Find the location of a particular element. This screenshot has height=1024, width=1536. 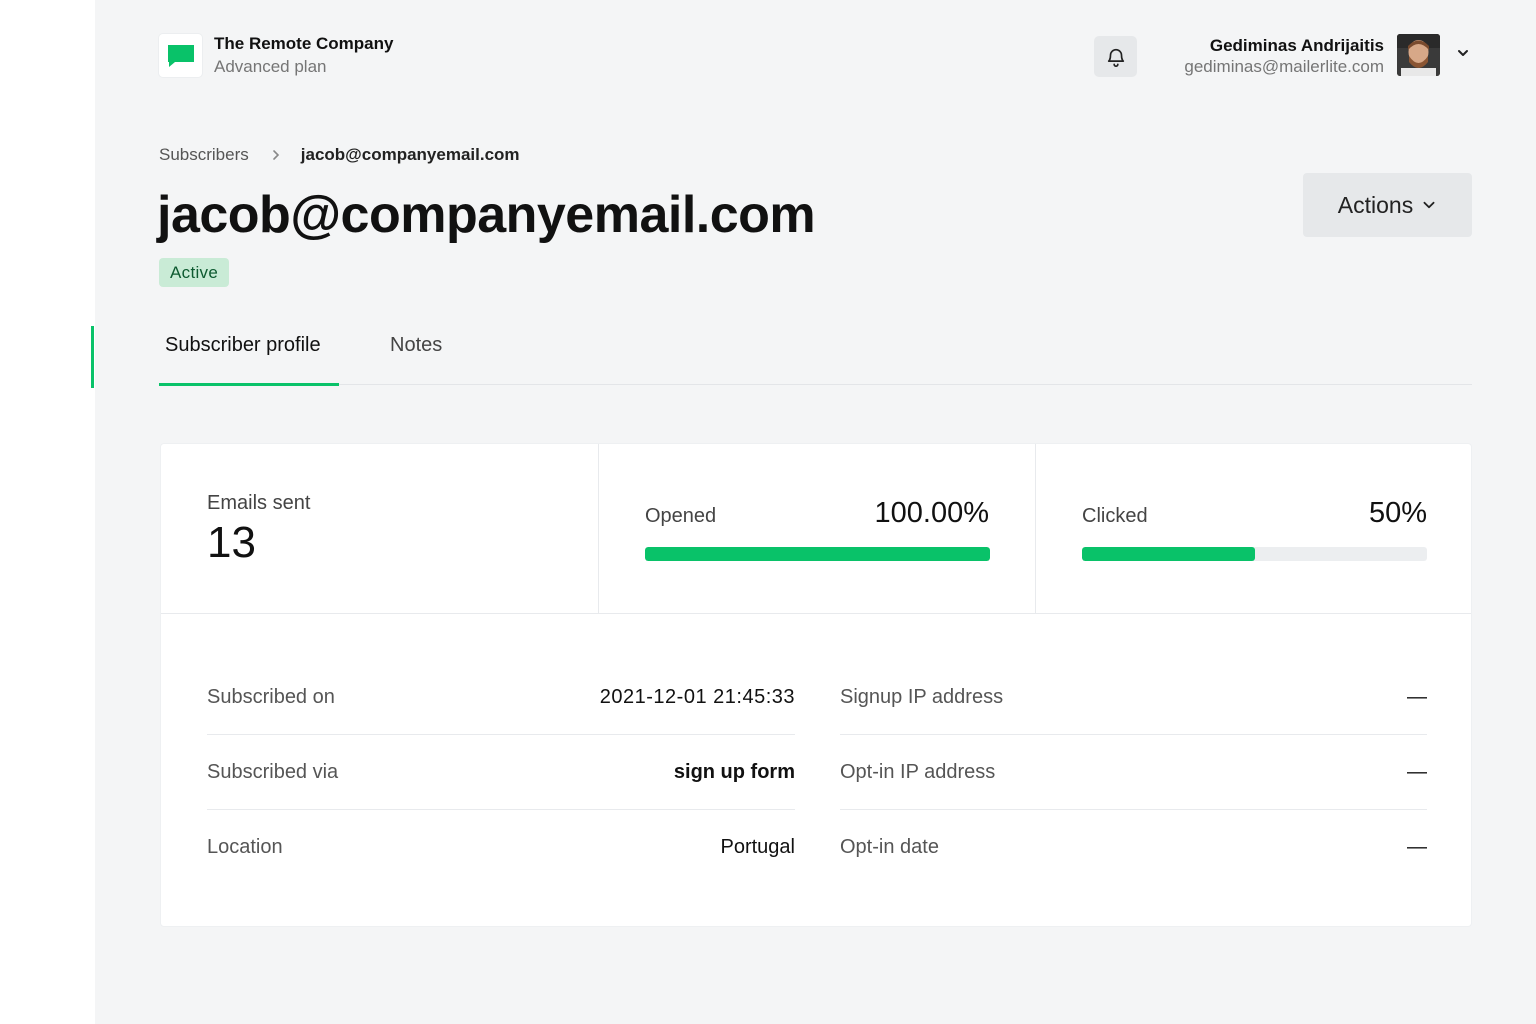

stat-emails-sent: Emails sent 13 is located at coordinates (380, 529).